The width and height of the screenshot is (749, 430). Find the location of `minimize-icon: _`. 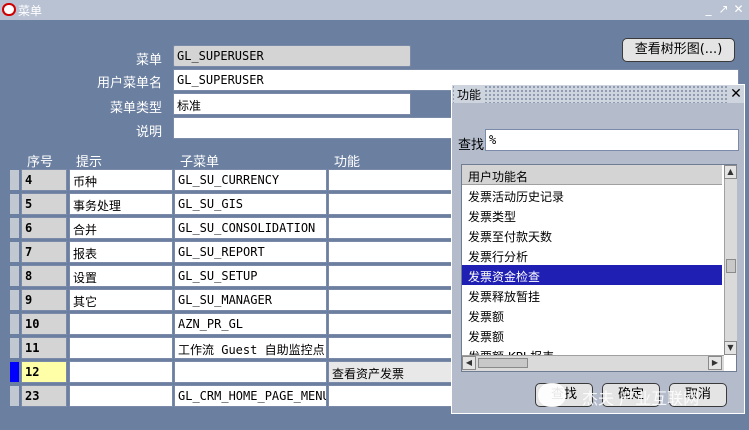

minimize-icon: _ is located at coordinates (708, 9).